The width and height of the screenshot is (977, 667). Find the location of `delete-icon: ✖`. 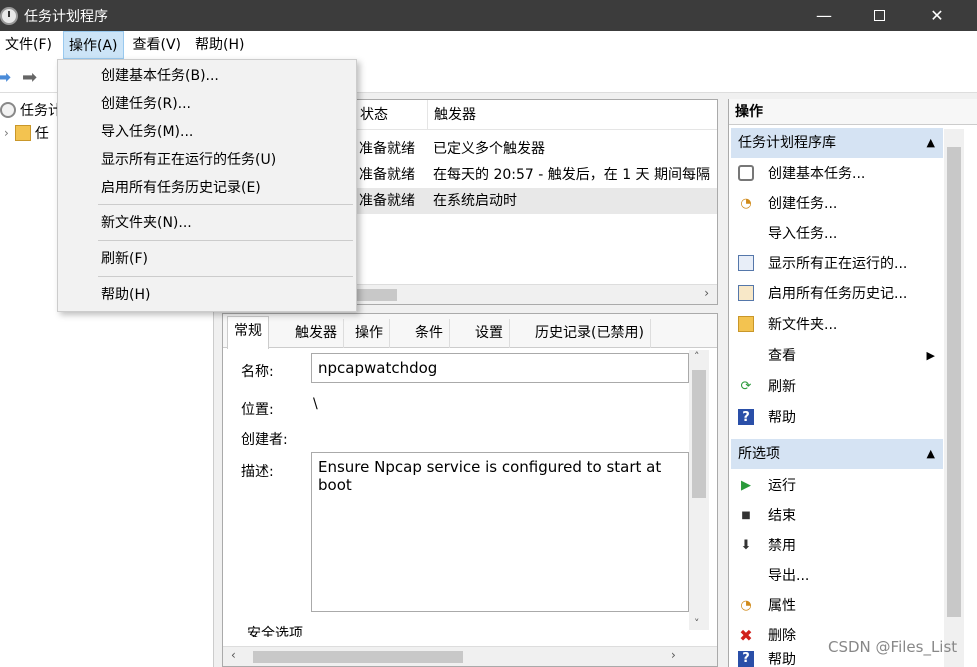

delete-icon: ✖ is located at coordinates (746, 635).